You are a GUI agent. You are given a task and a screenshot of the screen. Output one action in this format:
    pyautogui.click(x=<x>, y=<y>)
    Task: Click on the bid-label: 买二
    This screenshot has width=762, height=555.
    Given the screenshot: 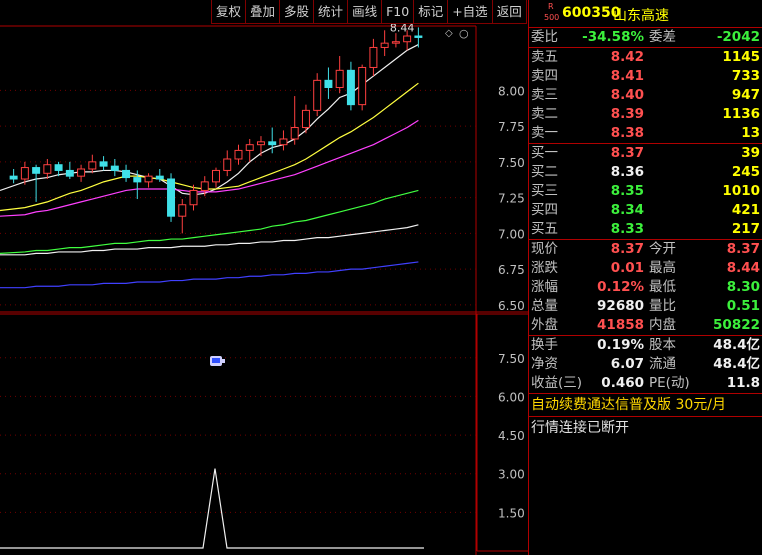 What is the action you would take?
    pyautogui.click(x=544, y=172)
    